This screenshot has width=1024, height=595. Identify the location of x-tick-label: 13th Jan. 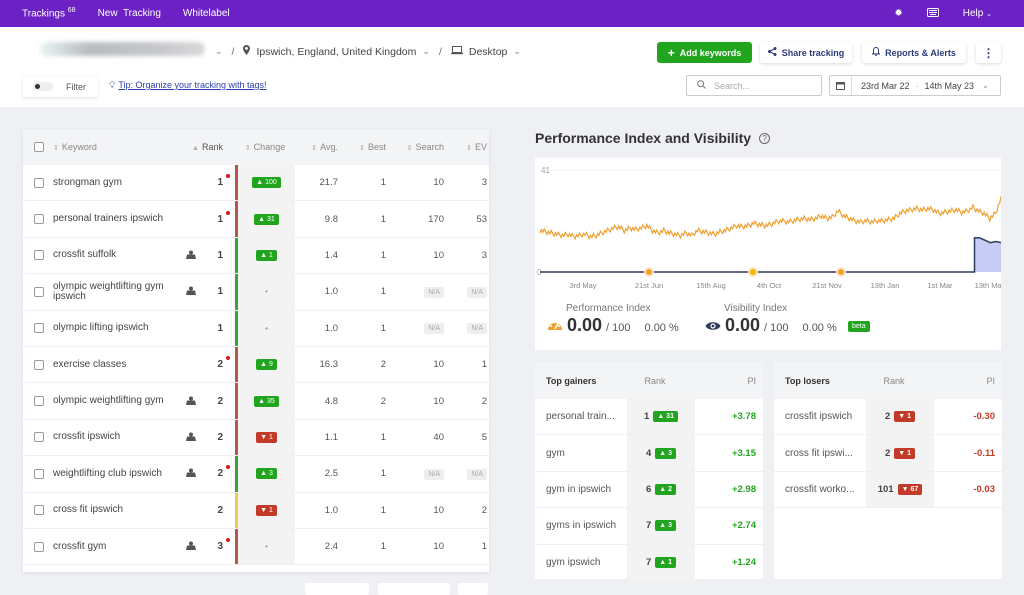
(885, 285).